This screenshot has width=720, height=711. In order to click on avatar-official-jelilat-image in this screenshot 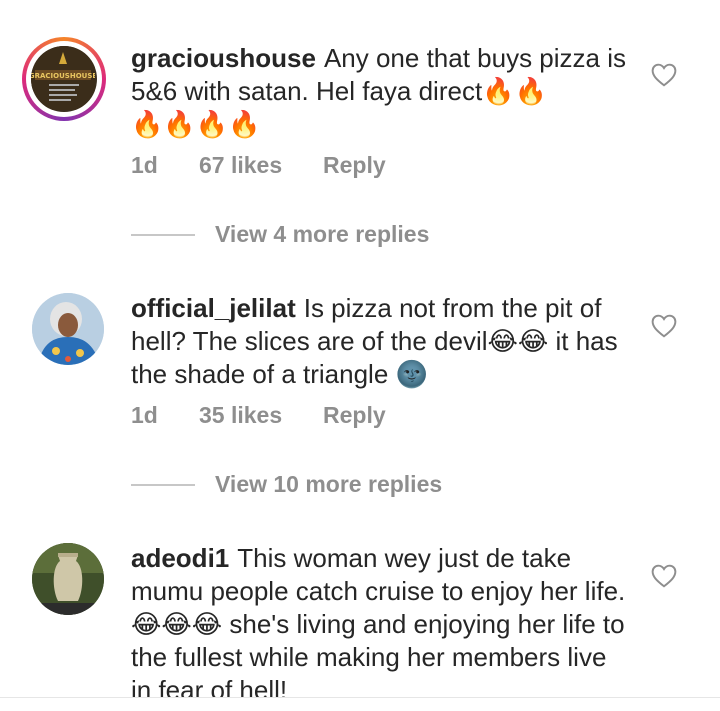, I will do `click(68, 329)`.